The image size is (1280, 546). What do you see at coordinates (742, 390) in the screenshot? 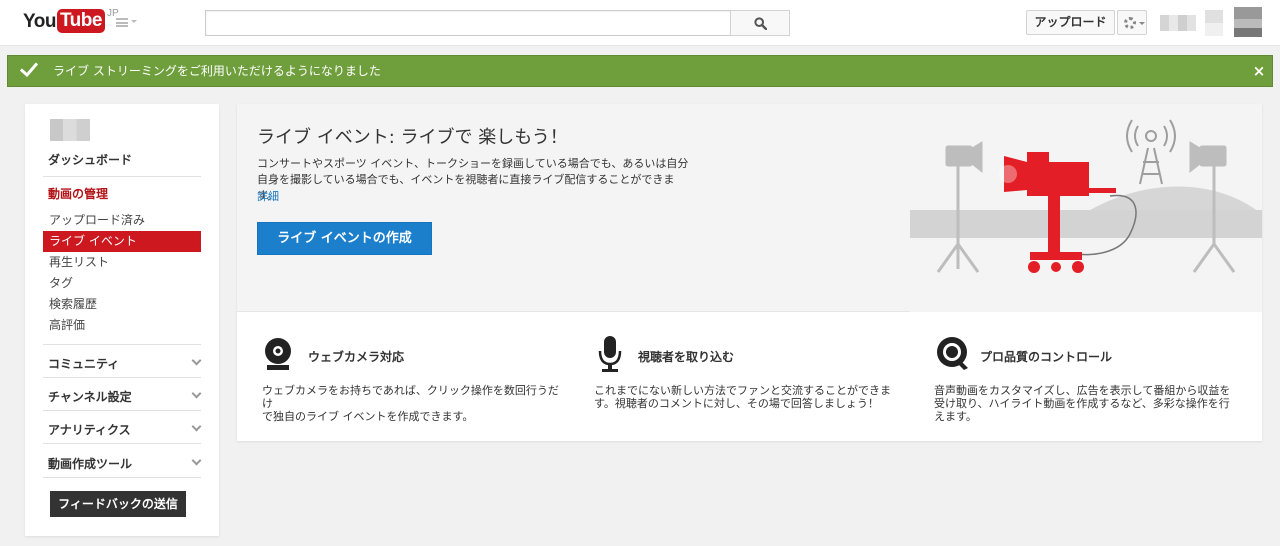
I see `feature-description-line: これまでにない新しい方法でファンと交流することができま` at bounding box center [742, 390].